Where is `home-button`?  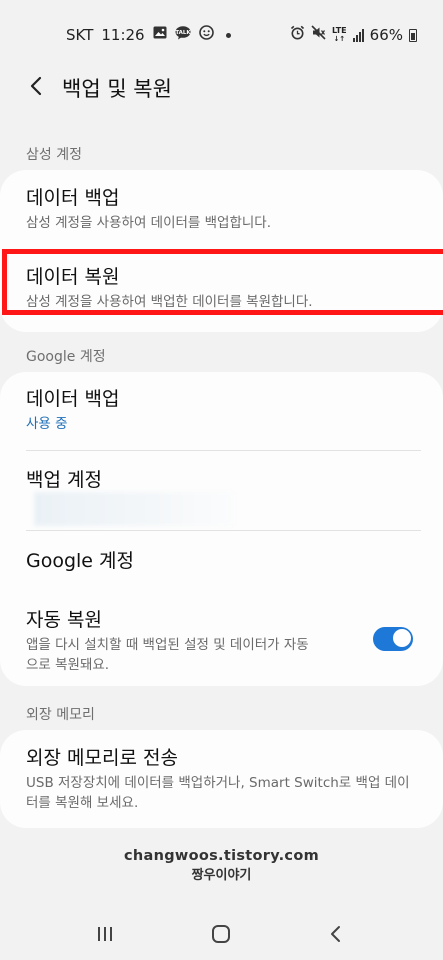 home-button is located at coordinates (221, 934).